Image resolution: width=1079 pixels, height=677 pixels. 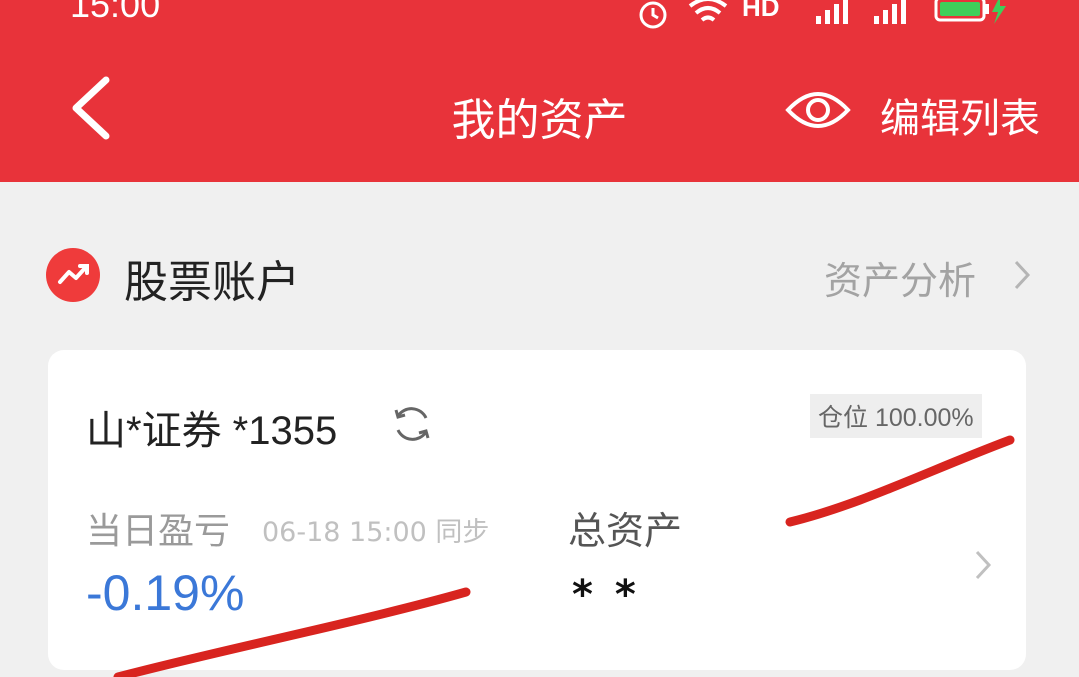 What do you see at coordinates (970, 12) in the screenshot?
I see `battery-charging-icon` at bounding box center [970, 12].